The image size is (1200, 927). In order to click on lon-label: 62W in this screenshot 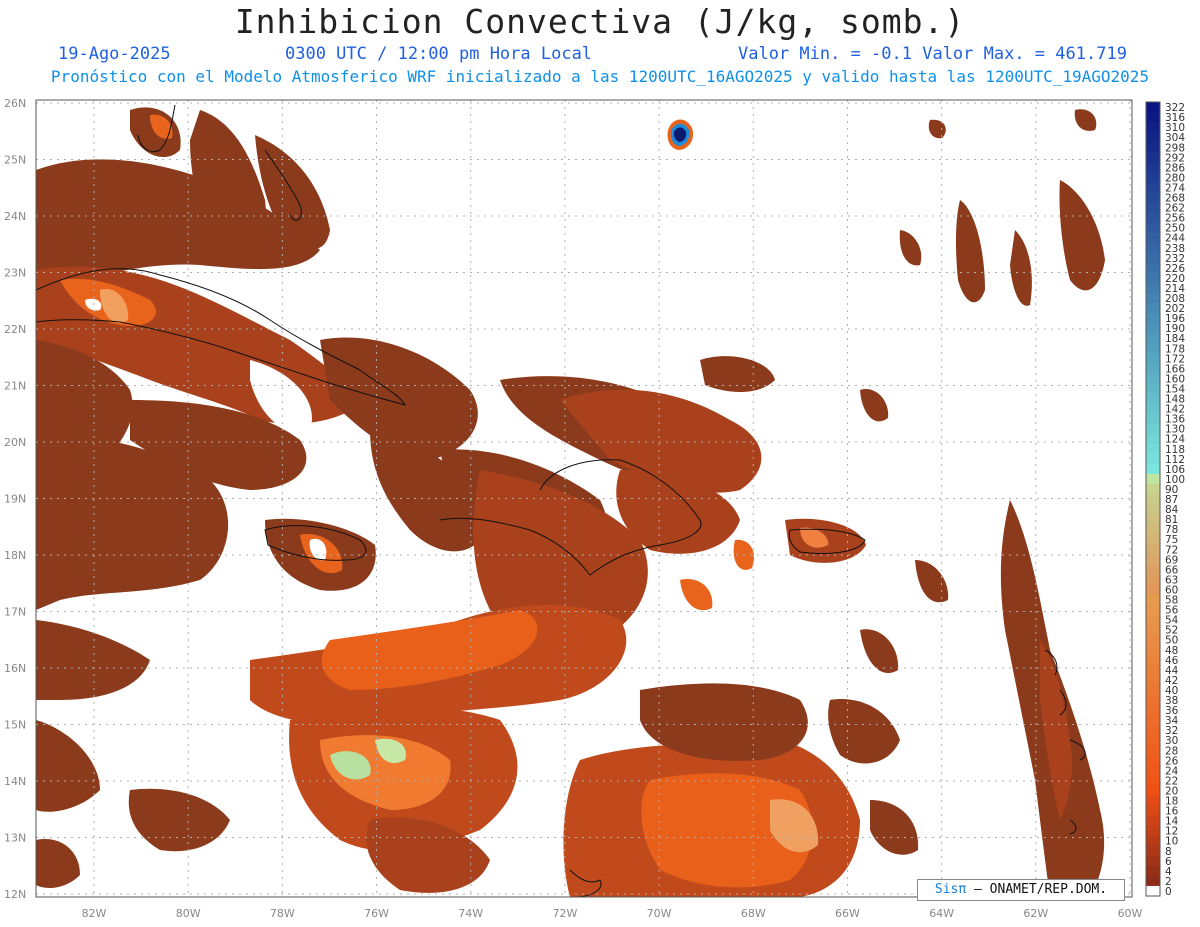, I will do `click(1035, 913)`.